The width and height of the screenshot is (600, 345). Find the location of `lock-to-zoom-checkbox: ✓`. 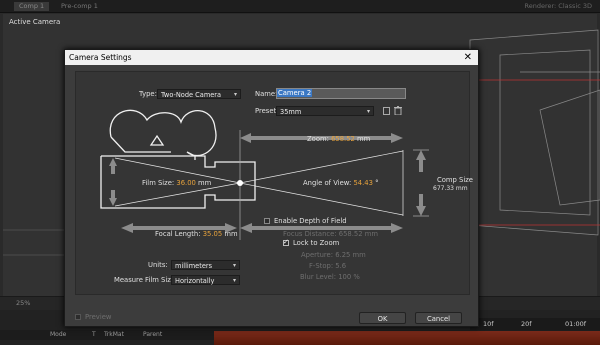

lock-to-zoom-checkbox: ✓ is located at coordinates (286, 242).